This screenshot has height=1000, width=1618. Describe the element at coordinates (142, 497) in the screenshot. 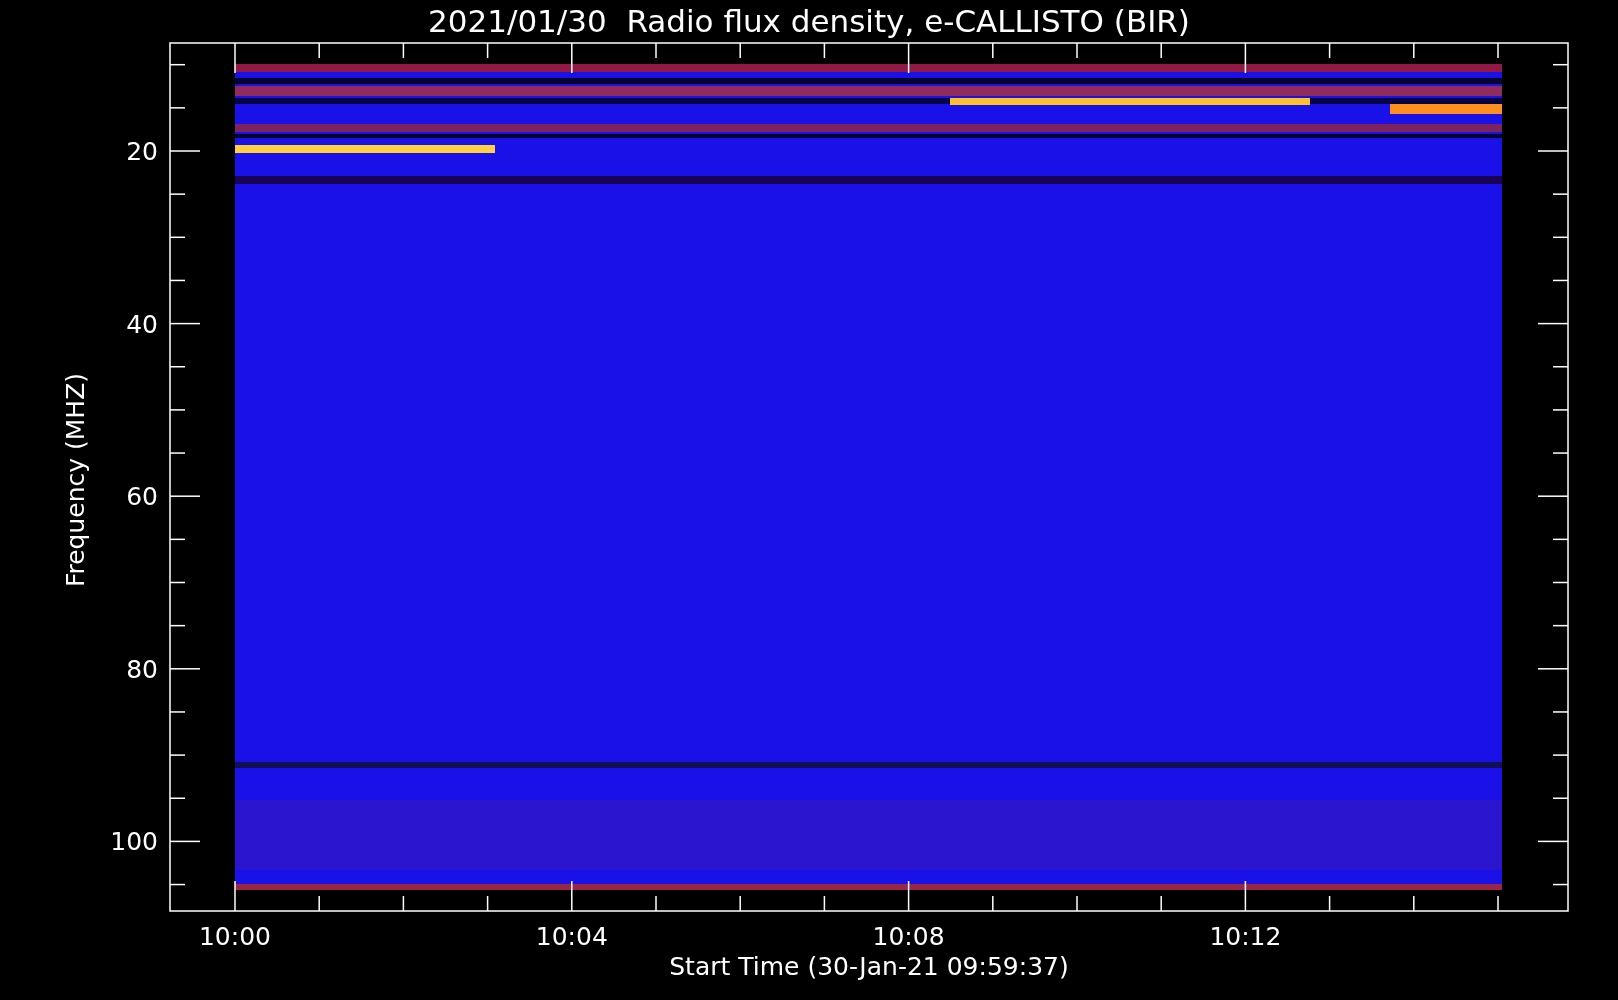

I see `y-tick-label: 60` at that location.